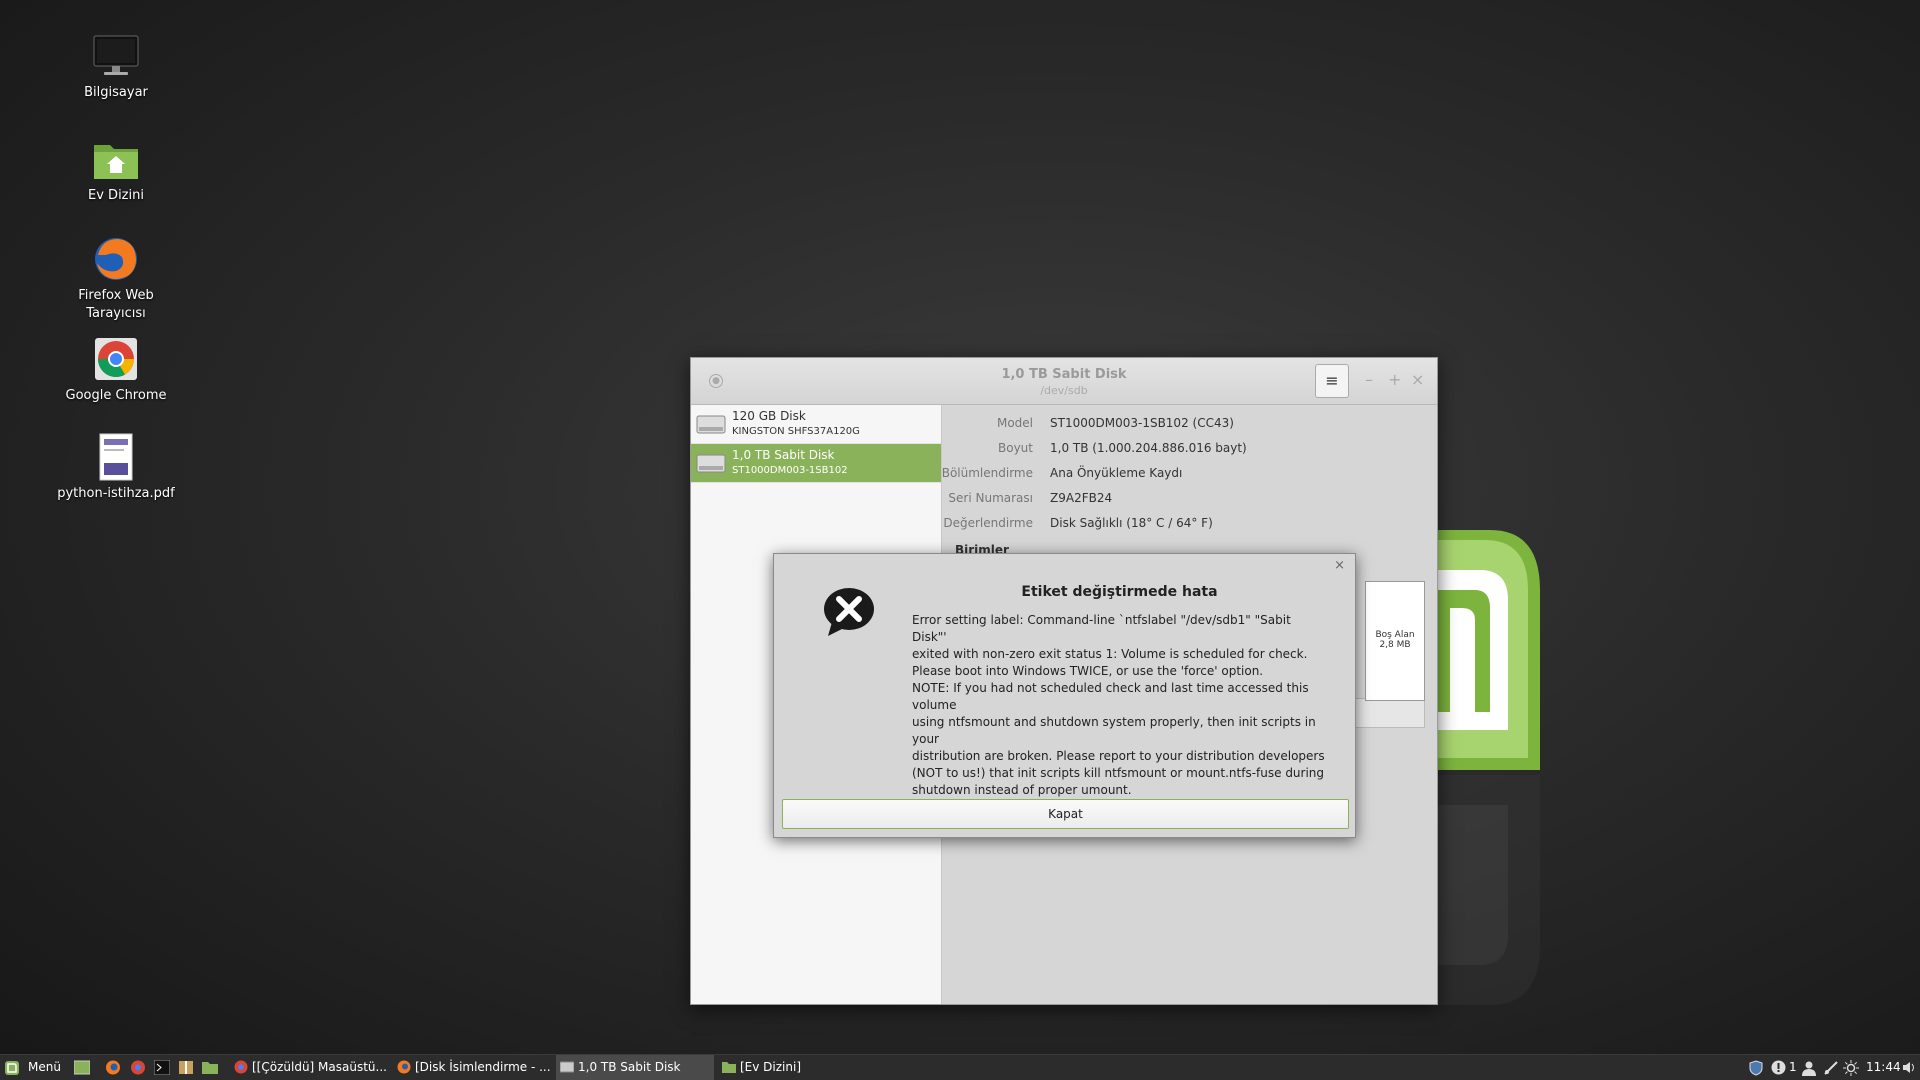  What do you see at coordinates (1395, 645) in the screenshot?
I see `free-space-size: 2,8 MB` at bounding box center [1395, 645].